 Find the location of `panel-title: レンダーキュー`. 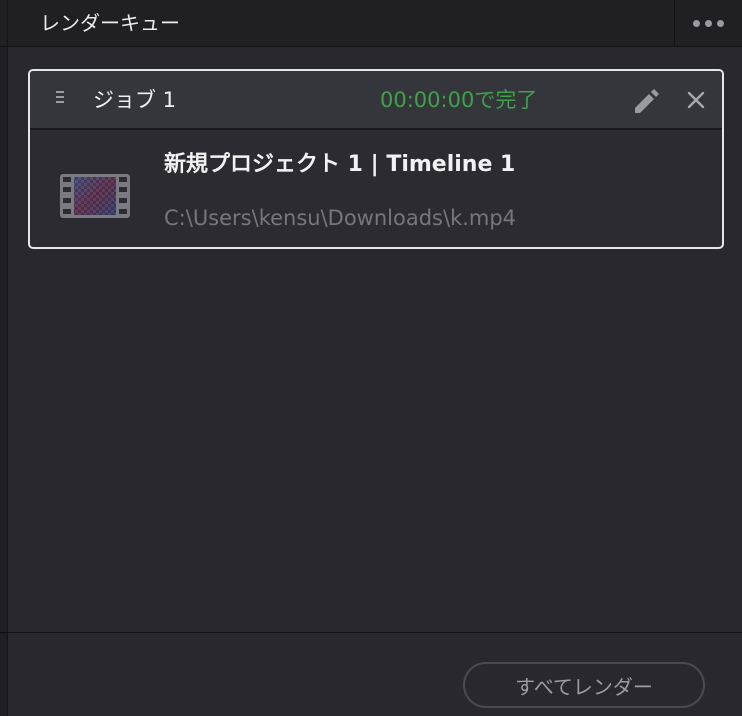

panel-title: レンダーキュー is located at coordinates (110, 23).